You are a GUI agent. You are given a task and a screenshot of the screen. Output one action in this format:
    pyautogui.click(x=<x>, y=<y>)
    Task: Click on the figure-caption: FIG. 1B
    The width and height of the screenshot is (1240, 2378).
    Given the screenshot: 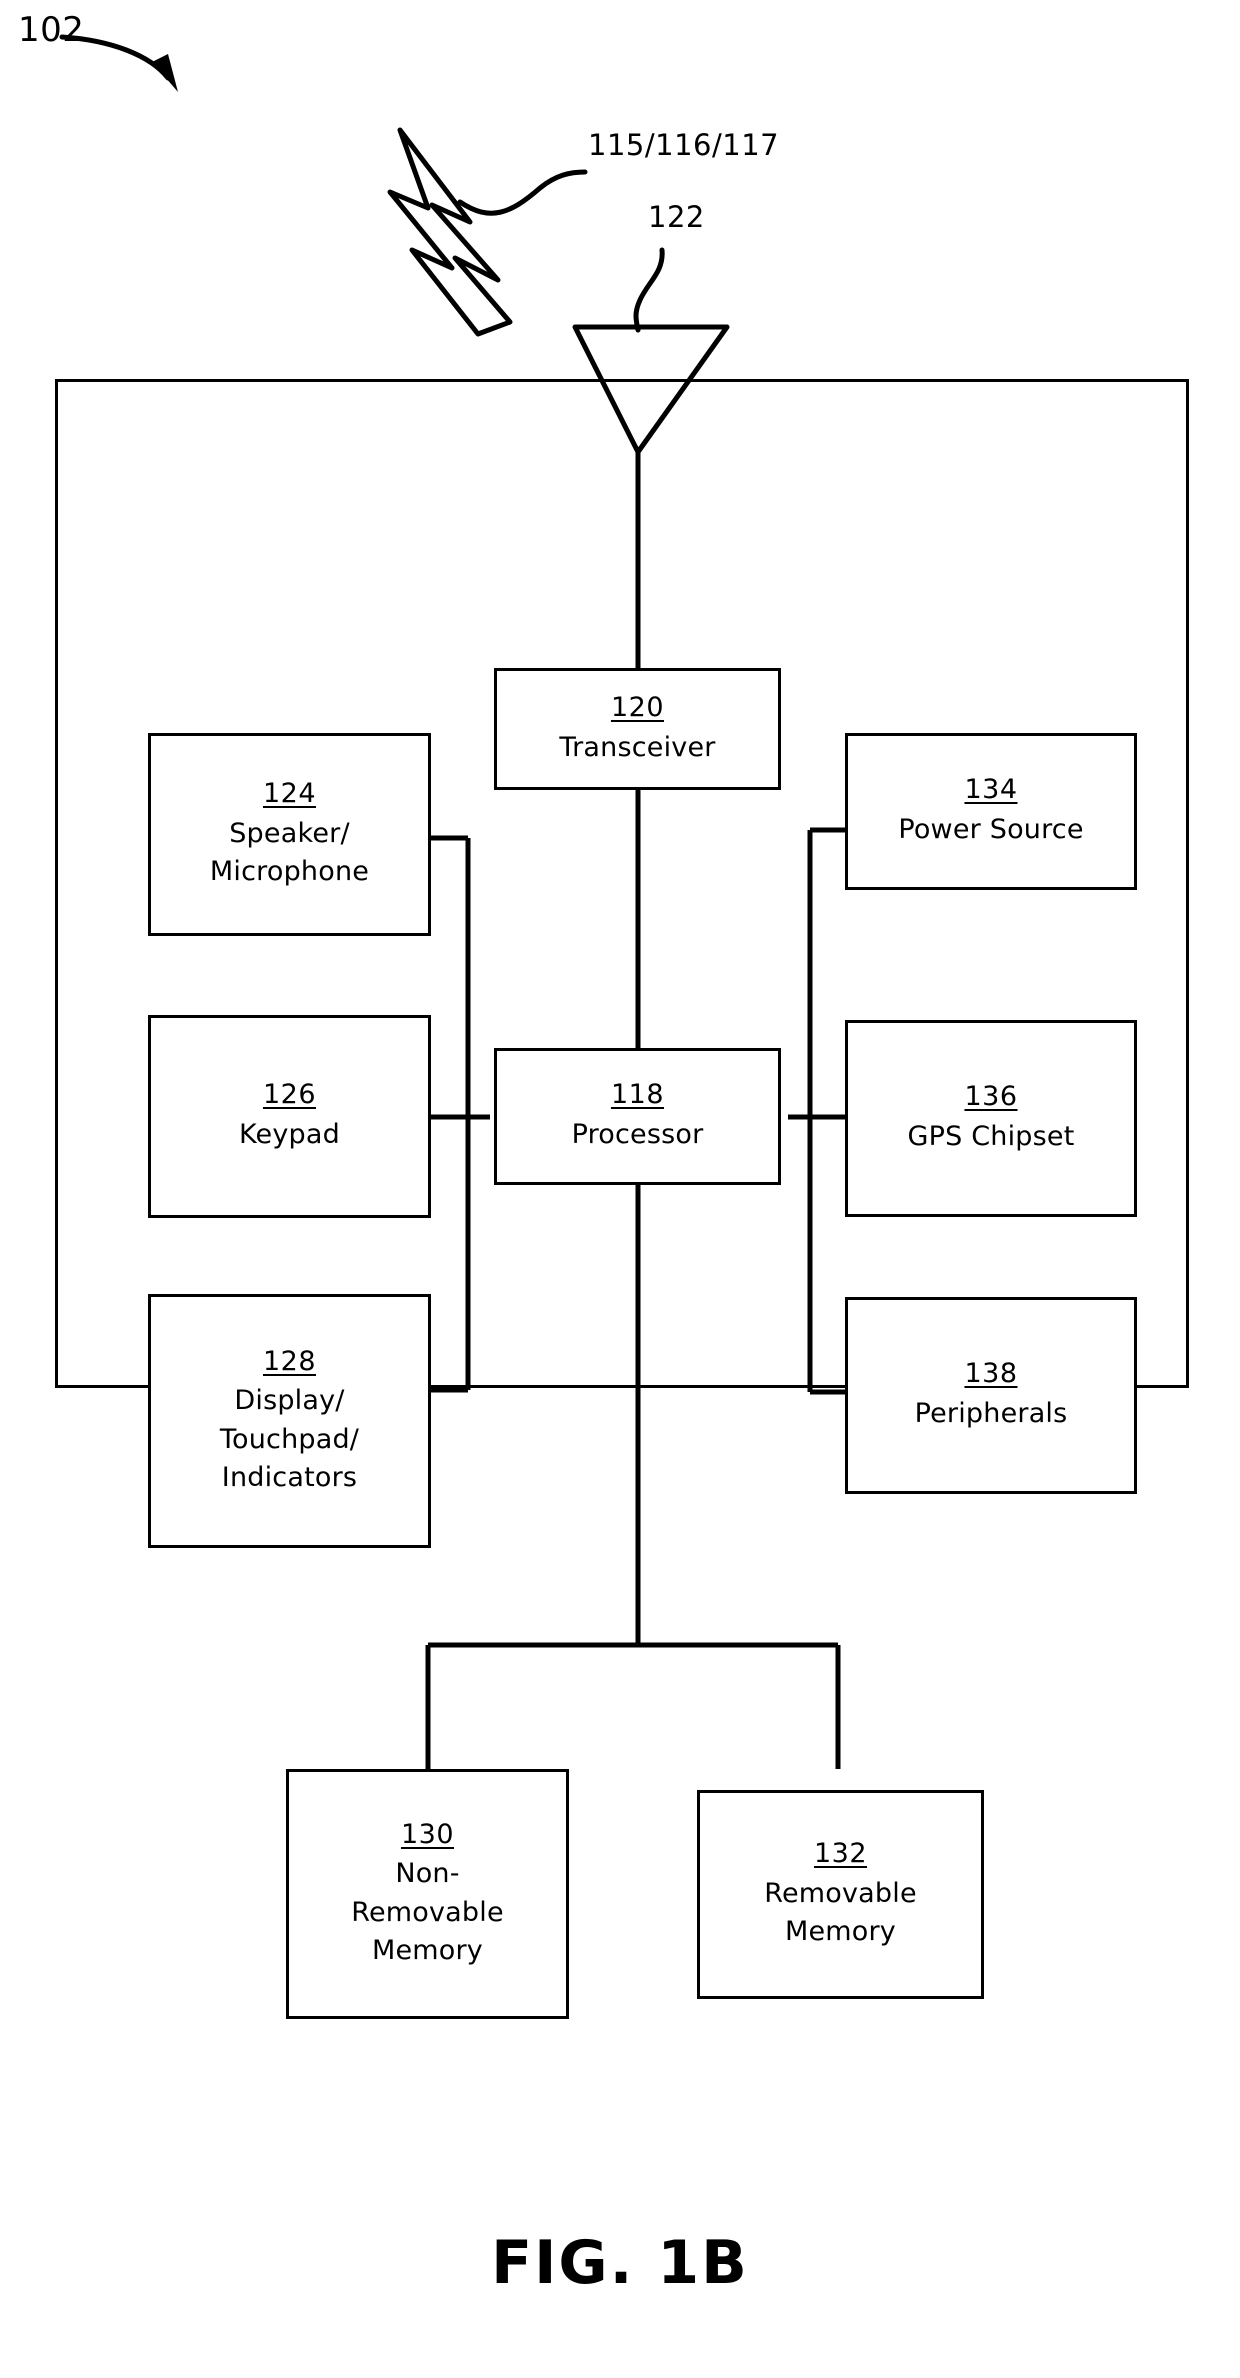 What is the action you would take?
    pyautogui.click(x=620, y=2263)
    